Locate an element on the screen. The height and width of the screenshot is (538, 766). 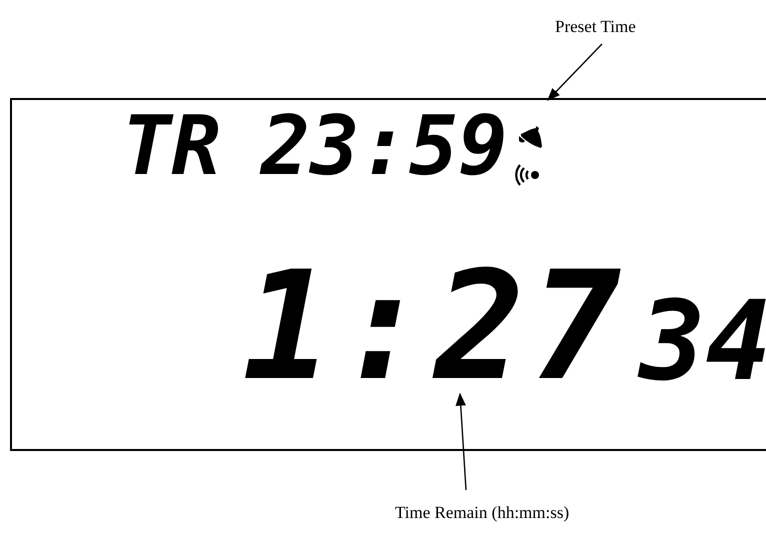
annotation-label: Preset Time is located at coordinates (595, 27).